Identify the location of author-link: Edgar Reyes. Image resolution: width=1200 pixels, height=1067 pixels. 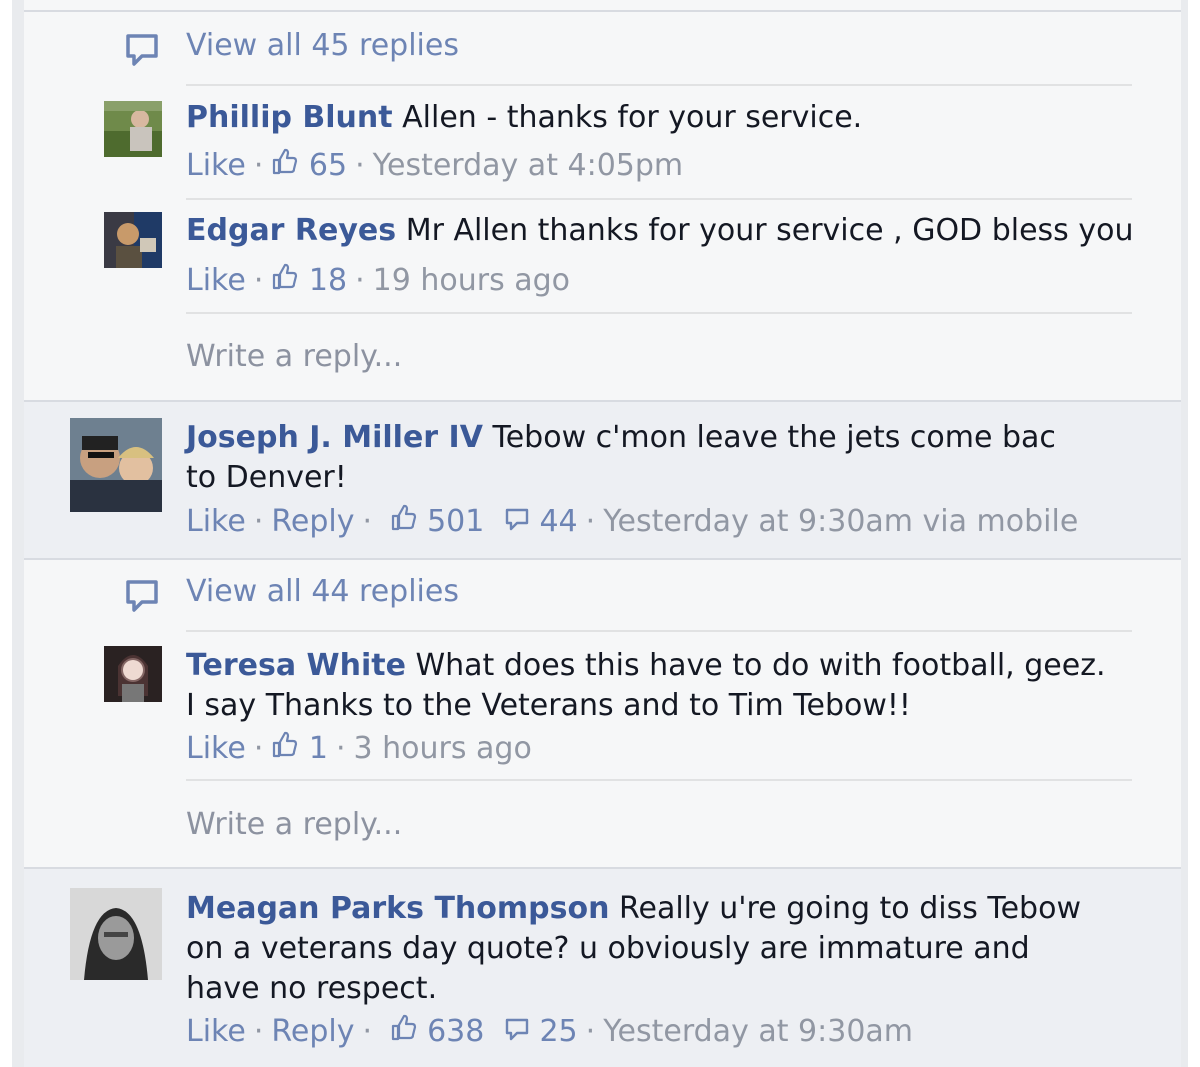
(291, 230).